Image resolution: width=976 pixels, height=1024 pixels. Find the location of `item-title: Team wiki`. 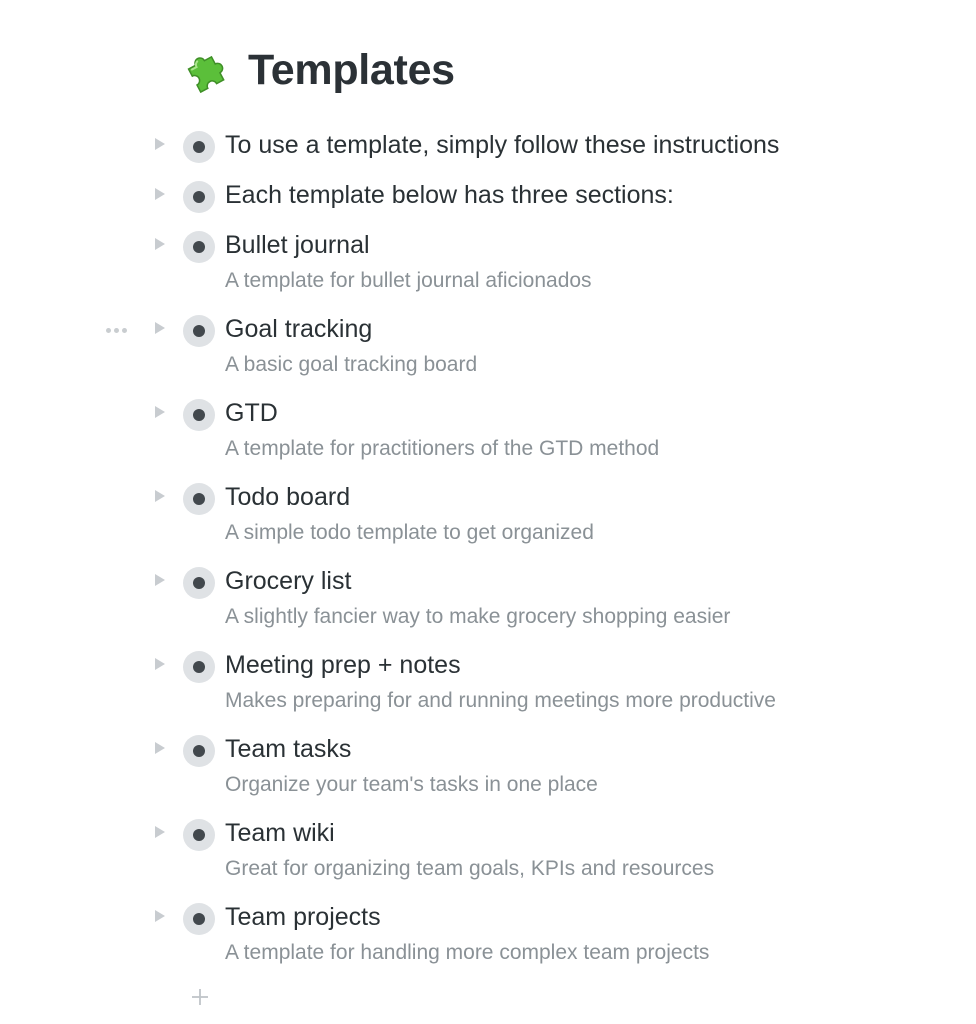

item-title: Team wiki is located at coordinates (280, 833).